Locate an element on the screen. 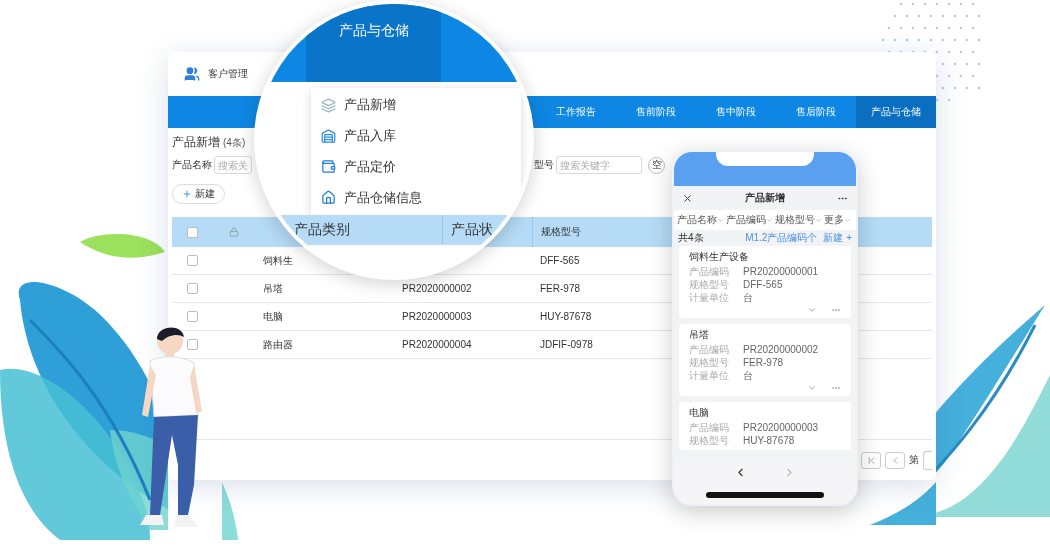 This screenshot has height=549, width=1050. nav-tab: 售前阶段 is located at coordinates (656, 112).